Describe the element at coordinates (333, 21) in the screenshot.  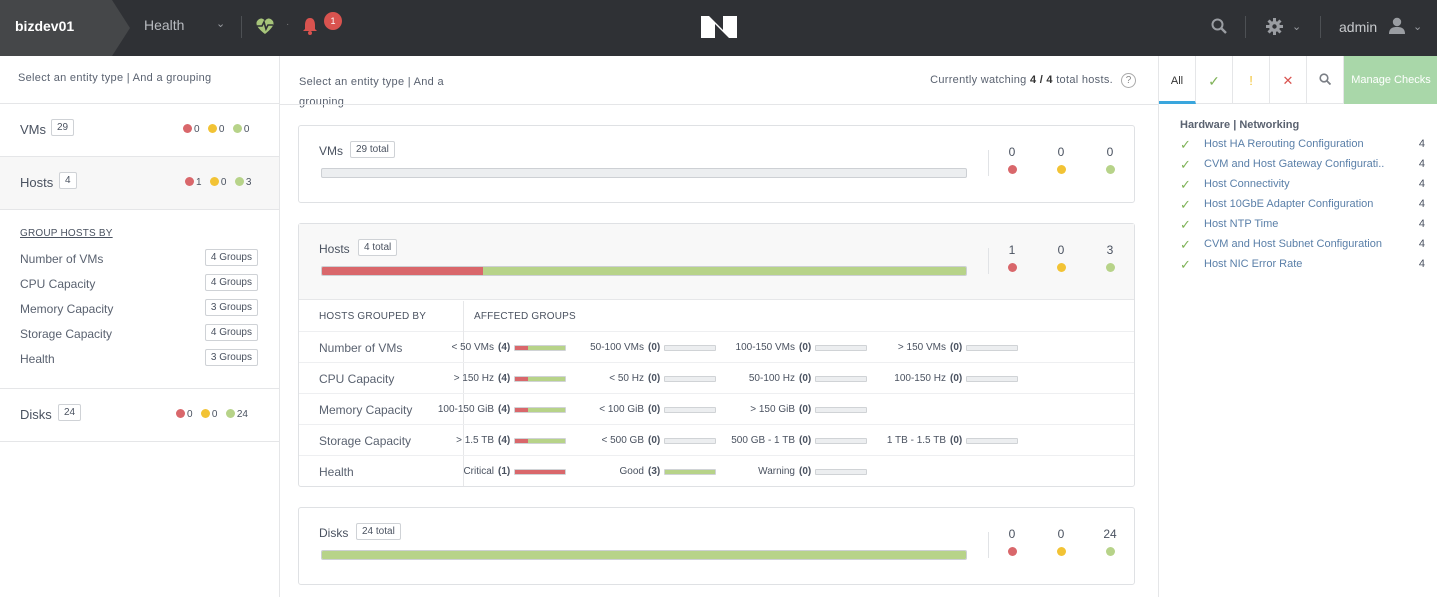
I see `alert-count-badge: 1` at that location.